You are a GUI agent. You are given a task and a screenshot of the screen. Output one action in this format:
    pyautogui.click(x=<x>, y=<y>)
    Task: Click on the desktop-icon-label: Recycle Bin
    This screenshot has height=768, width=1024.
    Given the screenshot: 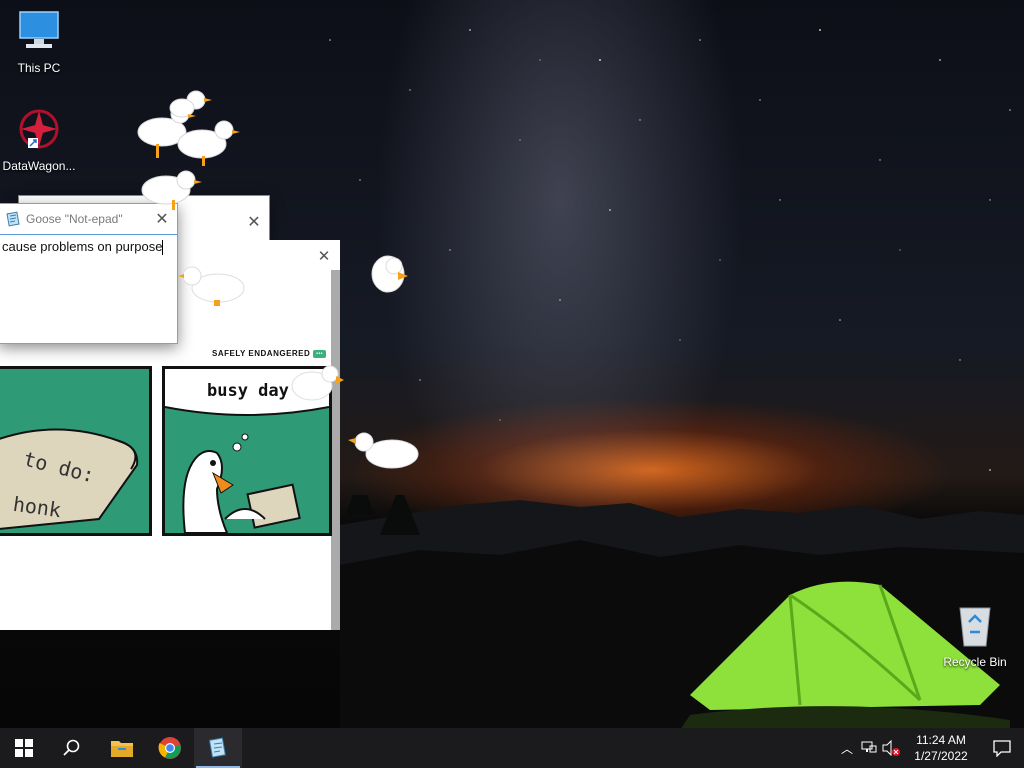 What is the action you would take?
    pyautogui.click(x=975, y=662)
    